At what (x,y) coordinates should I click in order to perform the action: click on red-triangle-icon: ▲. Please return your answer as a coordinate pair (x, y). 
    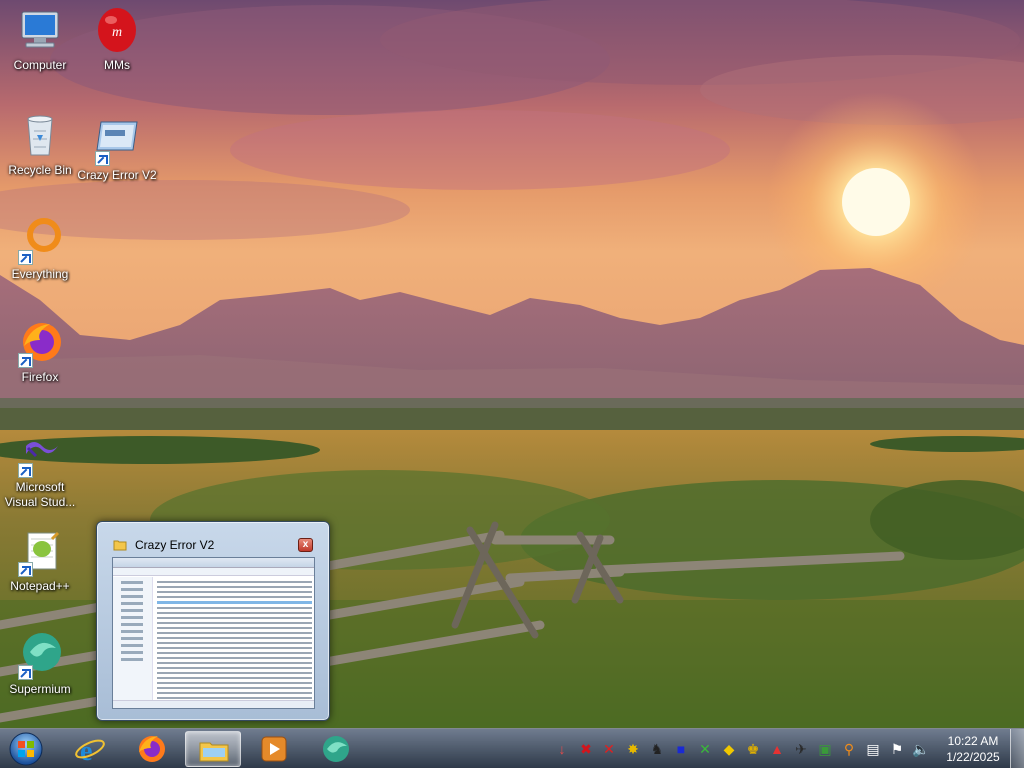
    Looking at the image, I should click on (777, 749).